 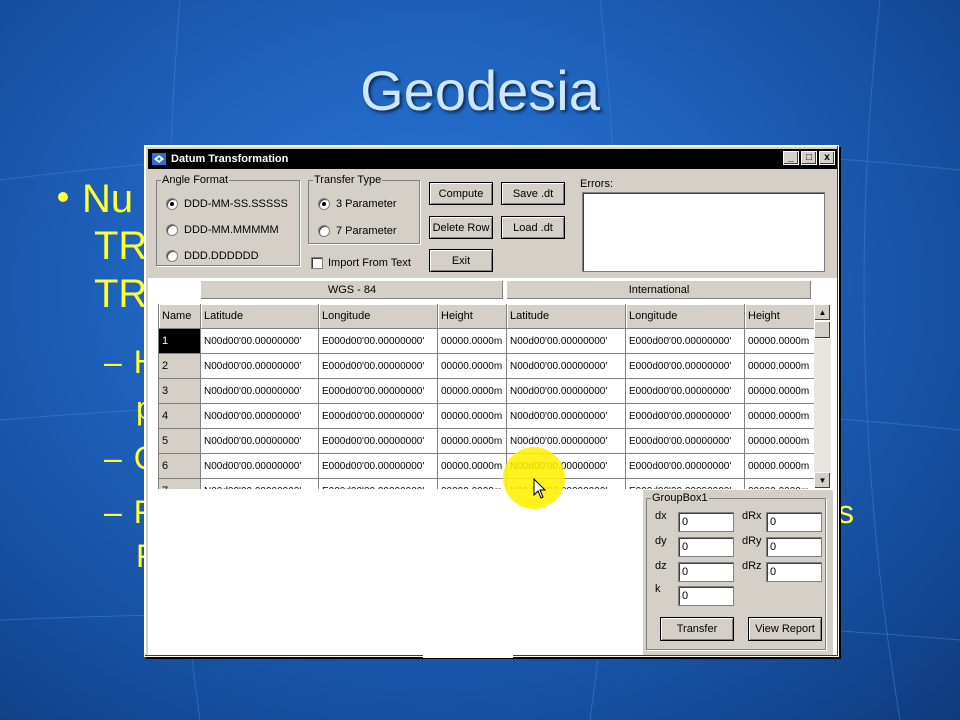 What do you see at coordinates (533, 193) in the screenshot?
I see `save-dt-button: Save .dt` at bounding box center [533, 193].